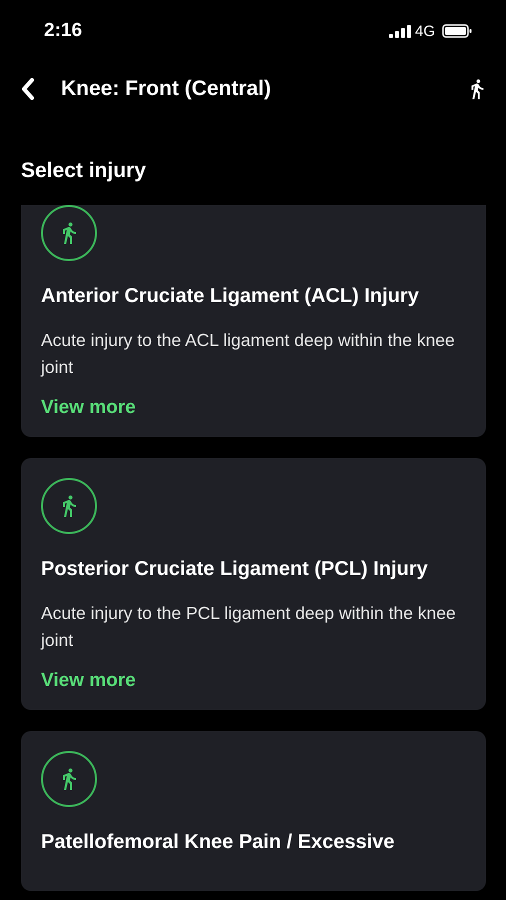 The height and width of the screenshot is (900, 506). What do you see at coordinates (249, 627) in the screenshot?
I see `injury-description: Acute injury to the PCL ligament deep within the knee joint` at bounding box center [249, 627].